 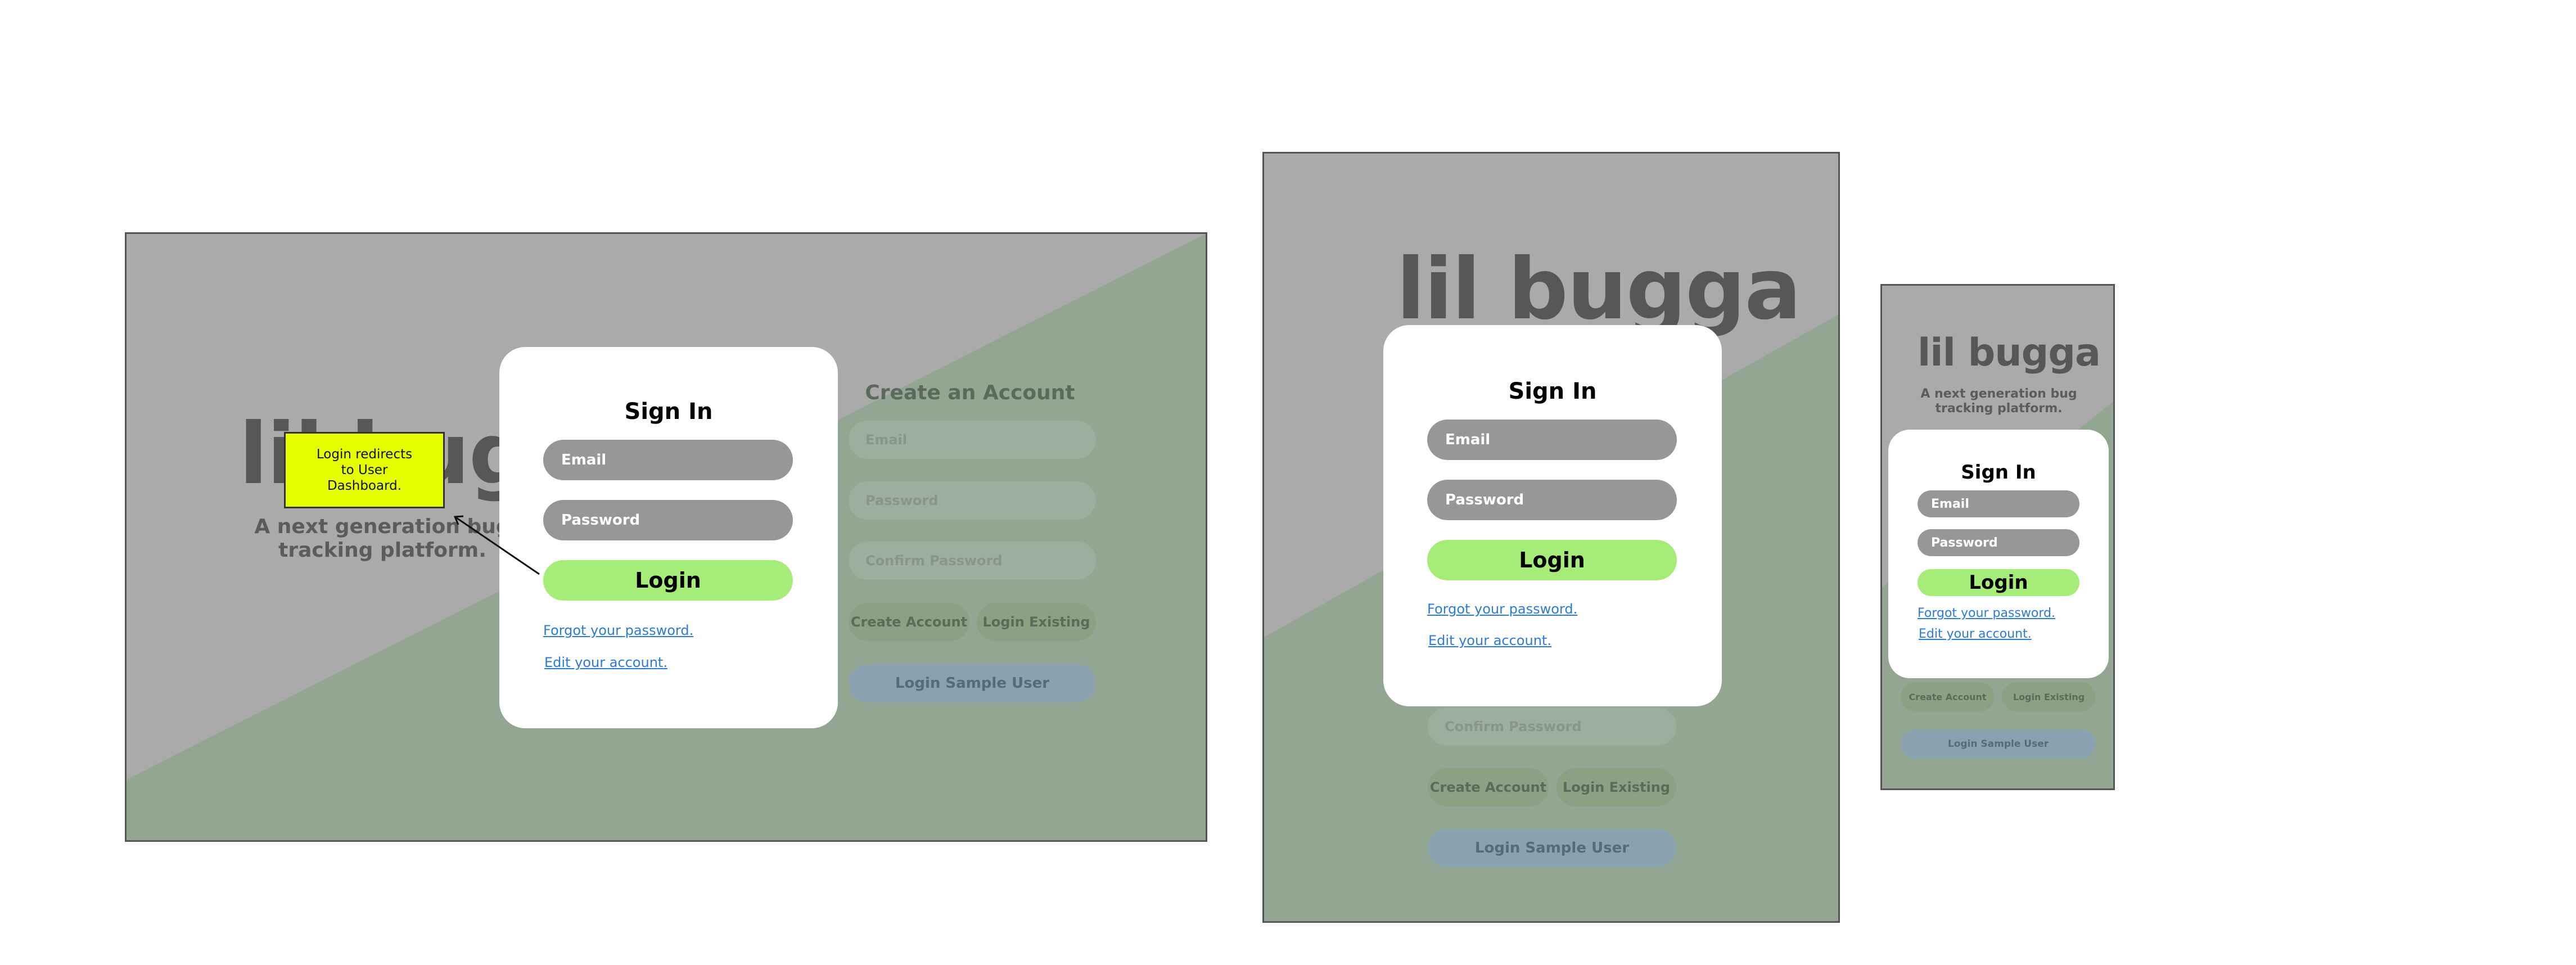 I want to click on create-email-placeholder: Email, so click(x=886, y=440).